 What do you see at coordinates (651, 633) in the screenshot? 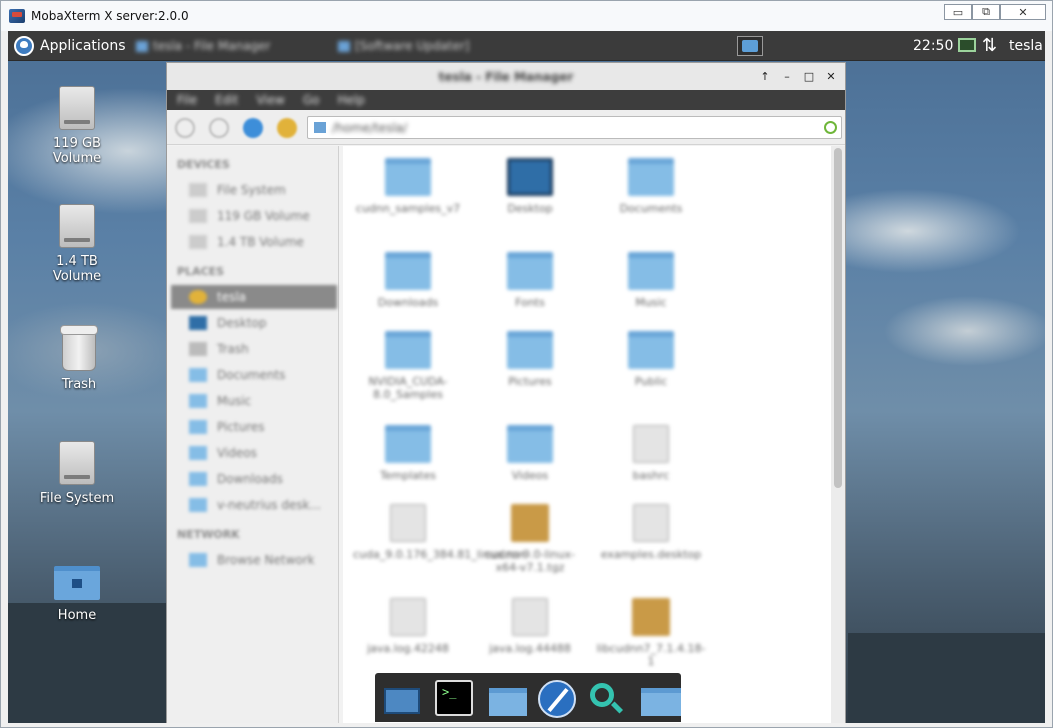
I see `file-item: libcudnn7_7.1.4.18-1` at bounding box center [651, 633].